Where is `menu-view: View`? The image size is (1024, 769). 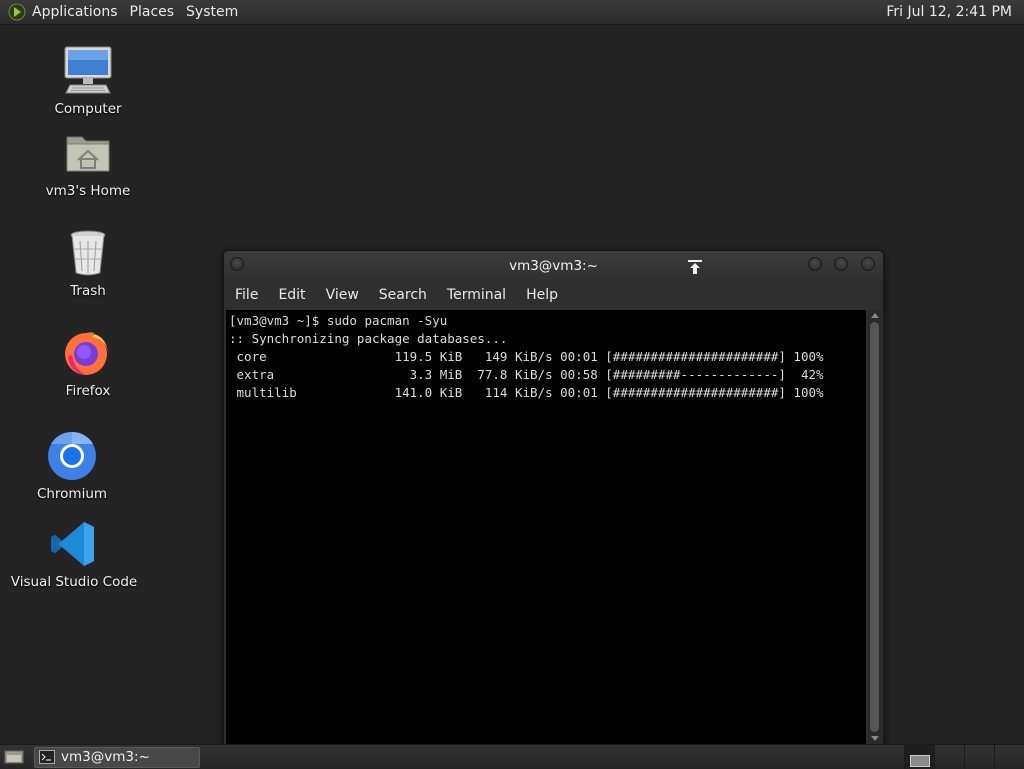 menu-view: View is located at coordinates (342, 295).